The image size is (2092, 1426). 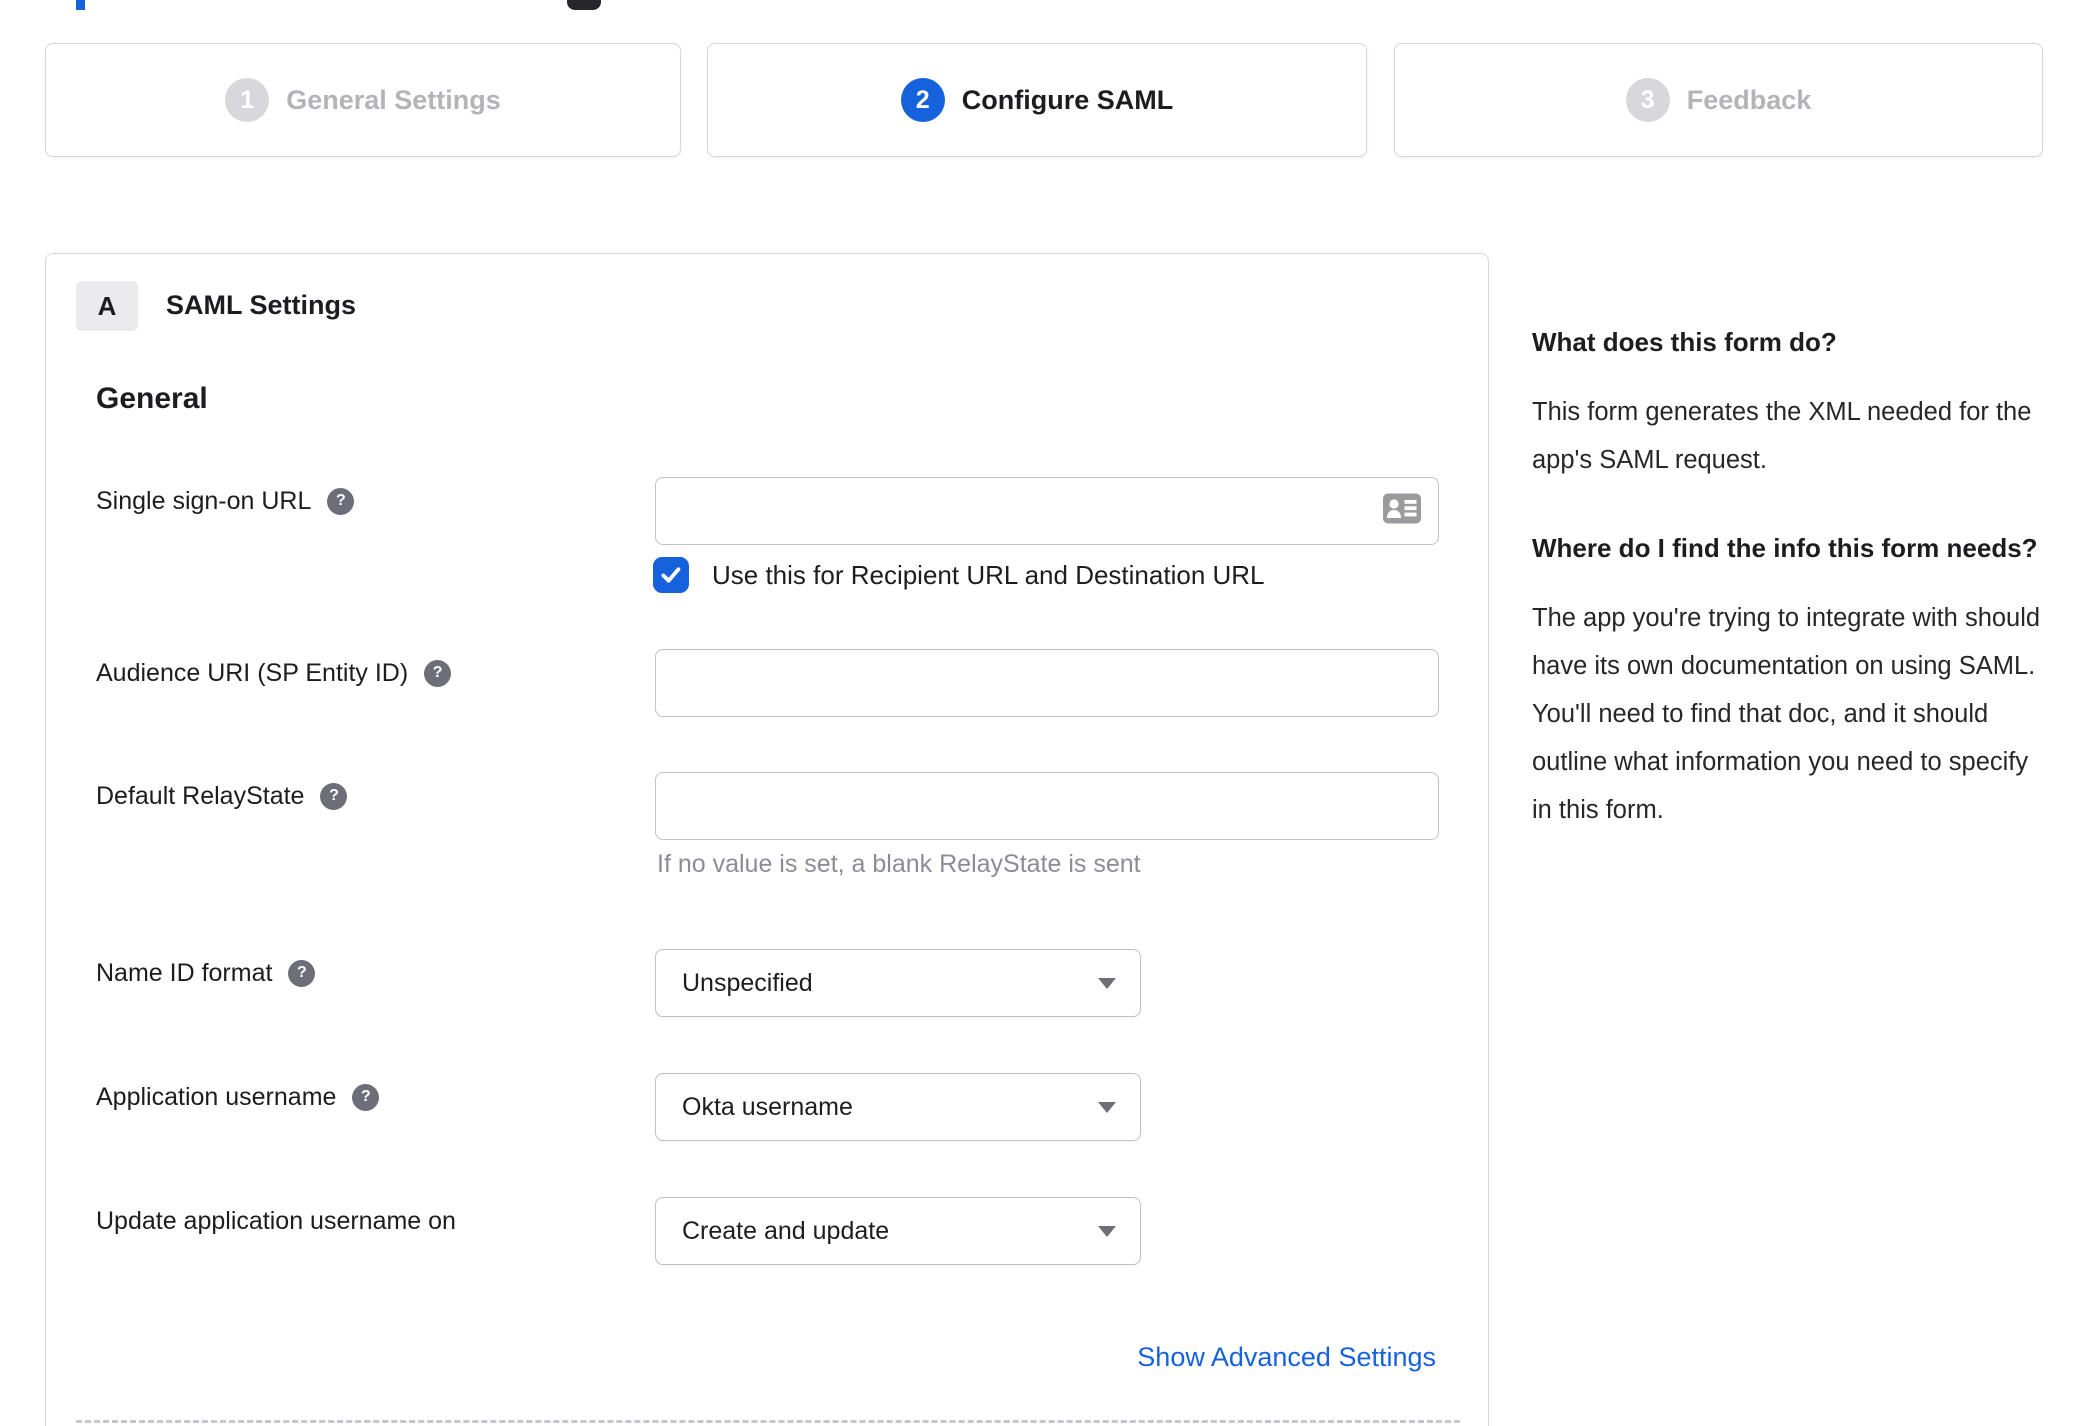 I want to click on relaystate-label: Default RelayState, so click(x=200, y=795).